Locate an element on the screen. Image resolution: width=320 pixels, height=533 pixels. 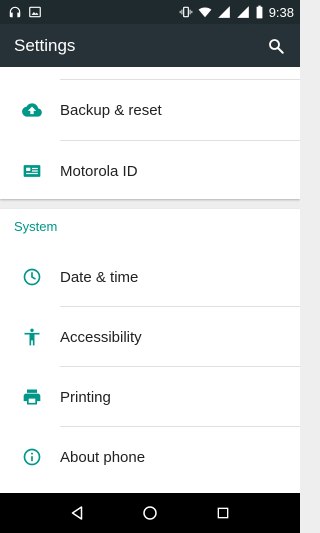
cloud-upload-icon is located at coordinates (30, 110).